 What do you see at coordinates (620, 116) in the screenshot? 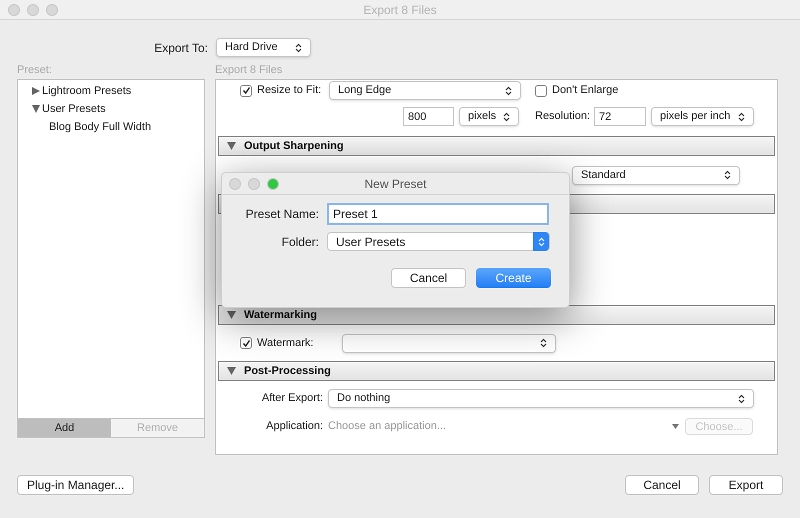
I see `resolution-field: 72` at bounding box center [620, 116].